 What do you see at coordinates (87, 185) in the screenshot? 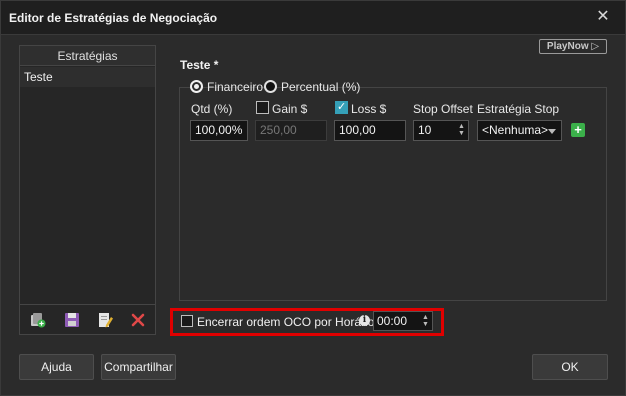
I see `strategy-list: Teste` at bounding box center [87, 185].